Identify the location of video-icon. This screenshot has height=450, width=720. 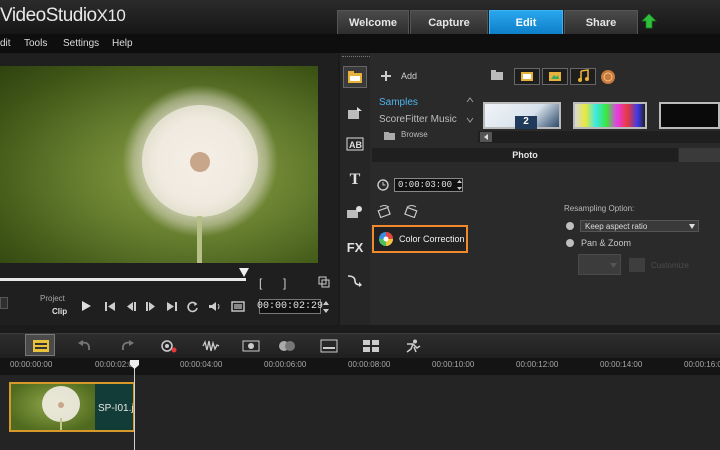
(527, 76).